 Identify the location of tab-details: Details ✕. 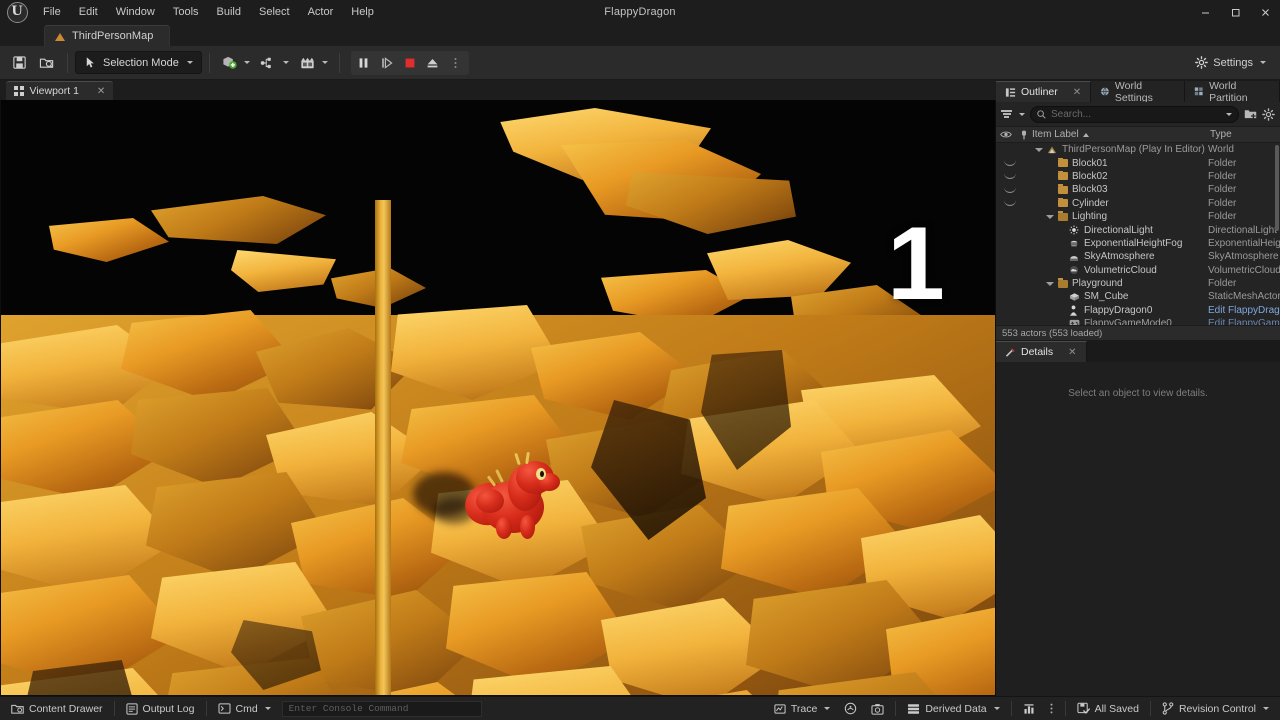
(1041, 351).